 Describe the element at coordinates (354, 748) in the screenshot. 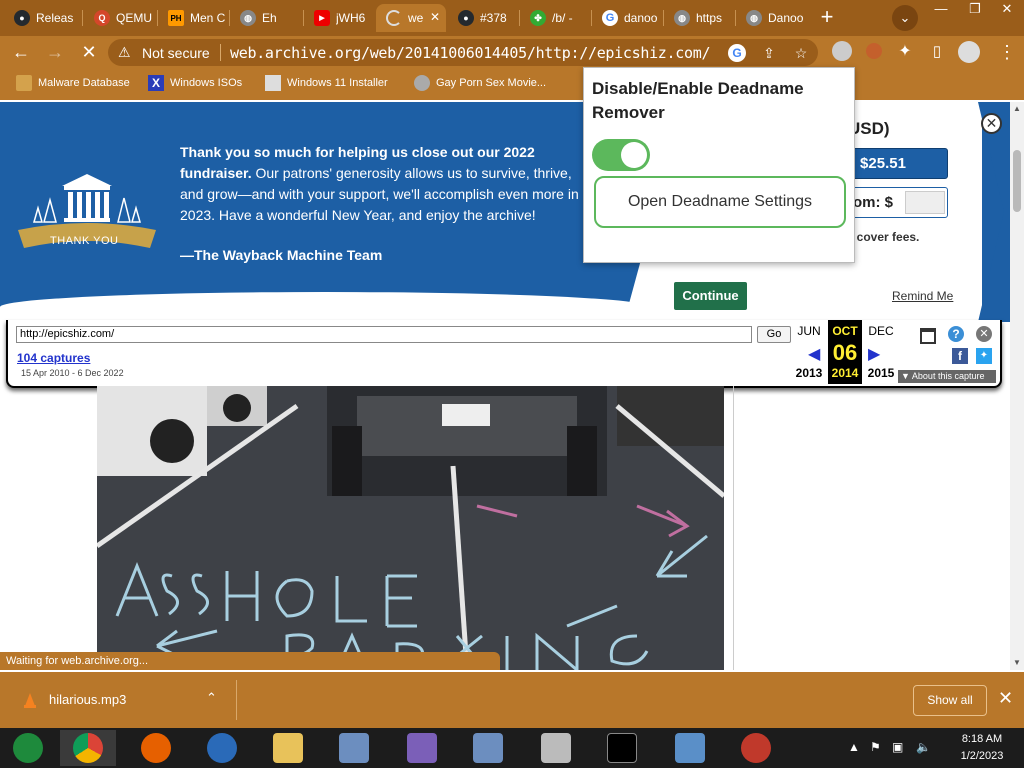

I see `network-setup-taskbar-icon` at that location.